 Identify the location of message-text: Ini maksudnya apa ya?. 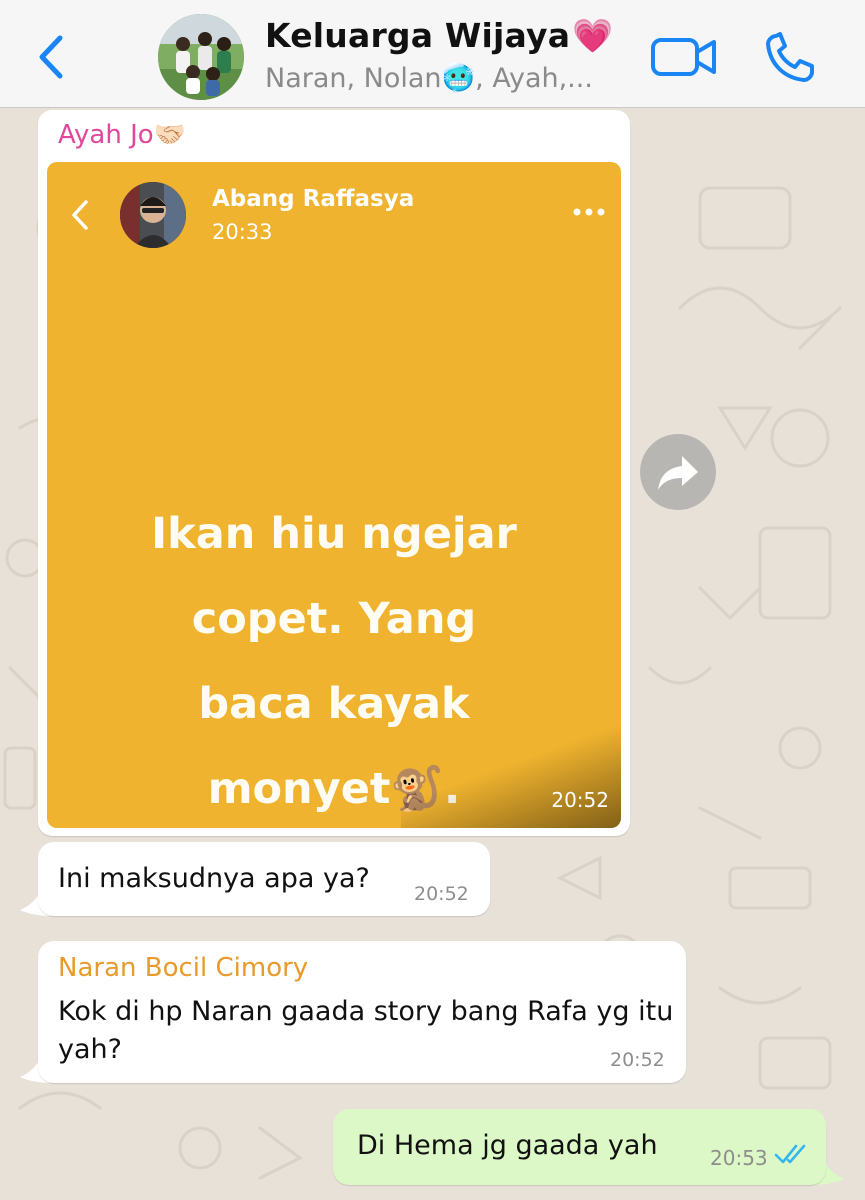
(214, 878).